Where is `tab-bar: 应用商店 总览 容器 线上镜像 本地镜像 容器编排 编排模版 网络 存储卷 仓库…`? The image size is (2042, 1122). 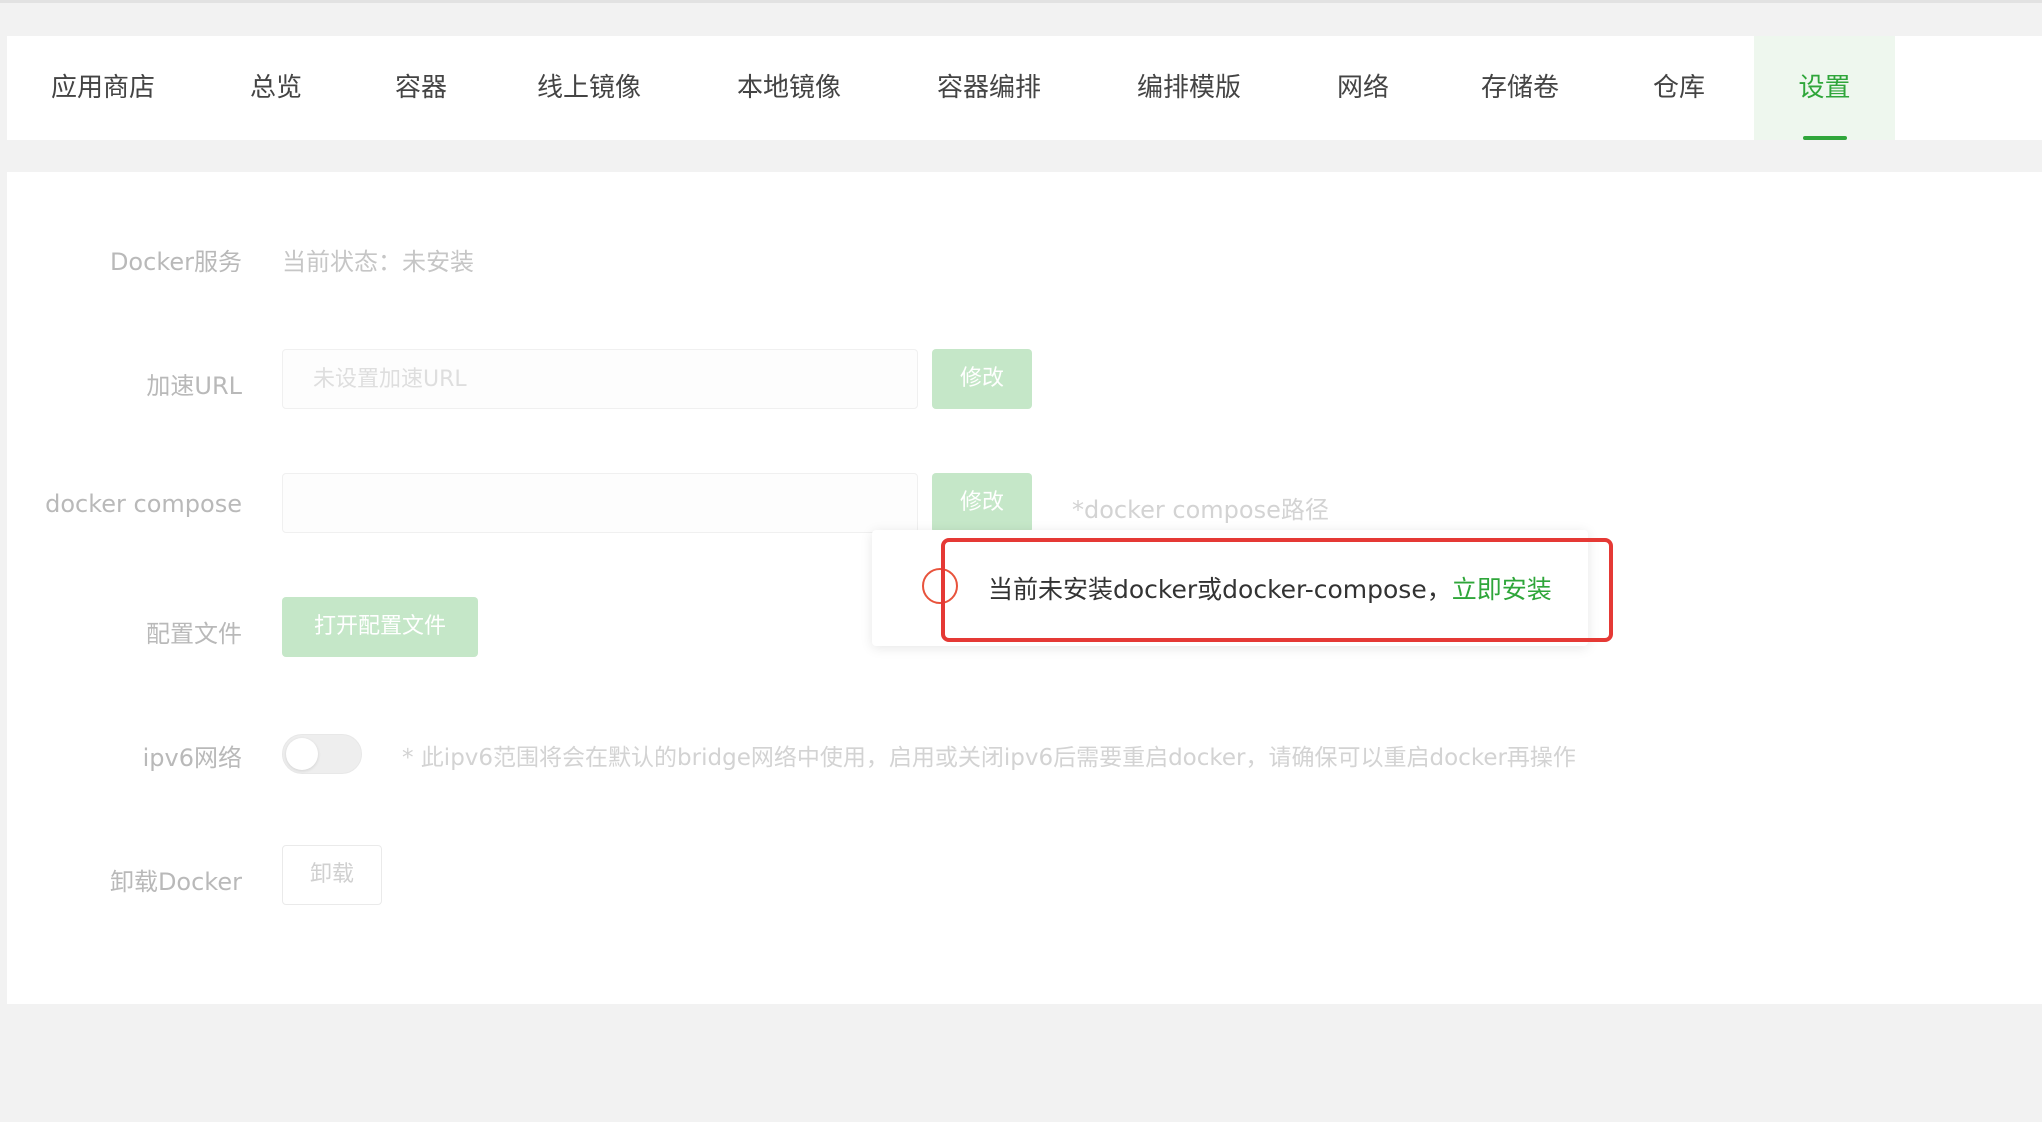 tab-bar: 应用商店 总览 容器 线上镜像 本地镜像 容器编排 编排模版 网络 存储卷 仓库… is located at coordinates (1024, 88).